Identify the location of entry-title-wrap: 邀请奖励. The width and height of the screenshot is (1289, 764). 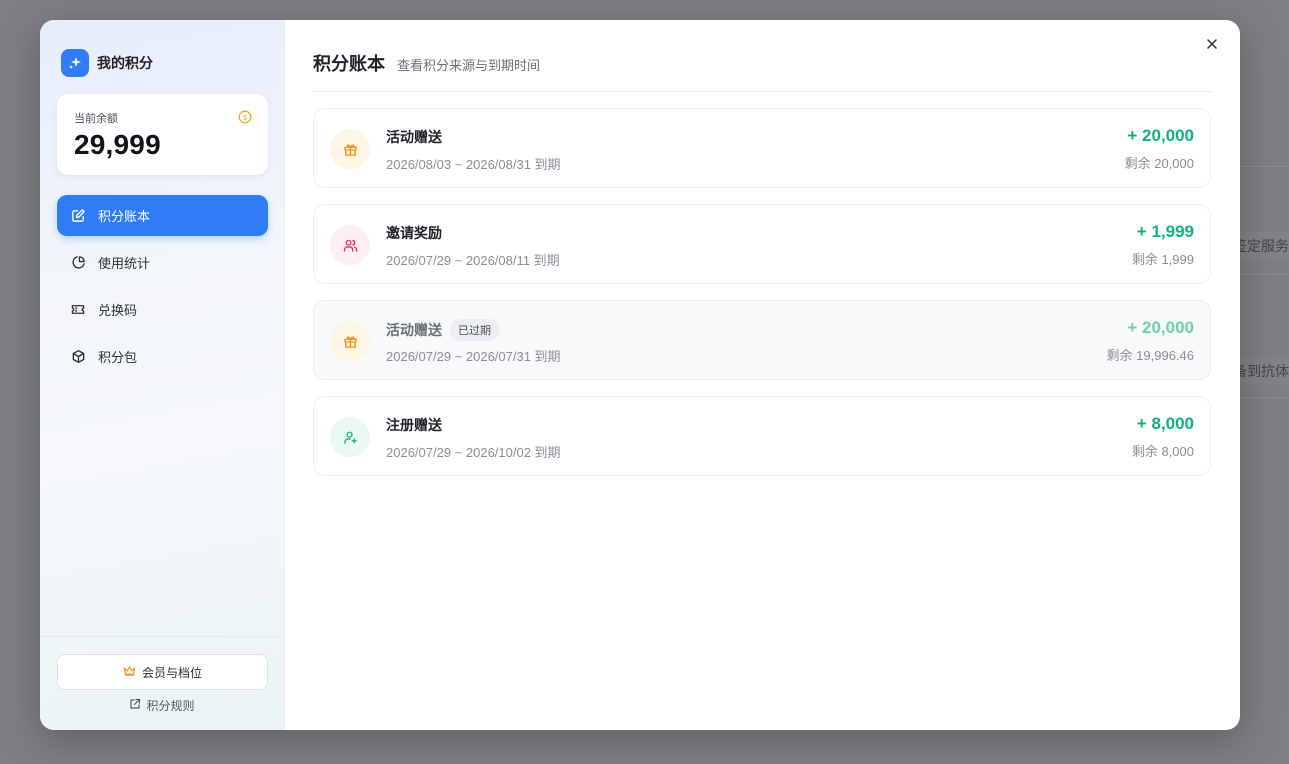
(414, 233).